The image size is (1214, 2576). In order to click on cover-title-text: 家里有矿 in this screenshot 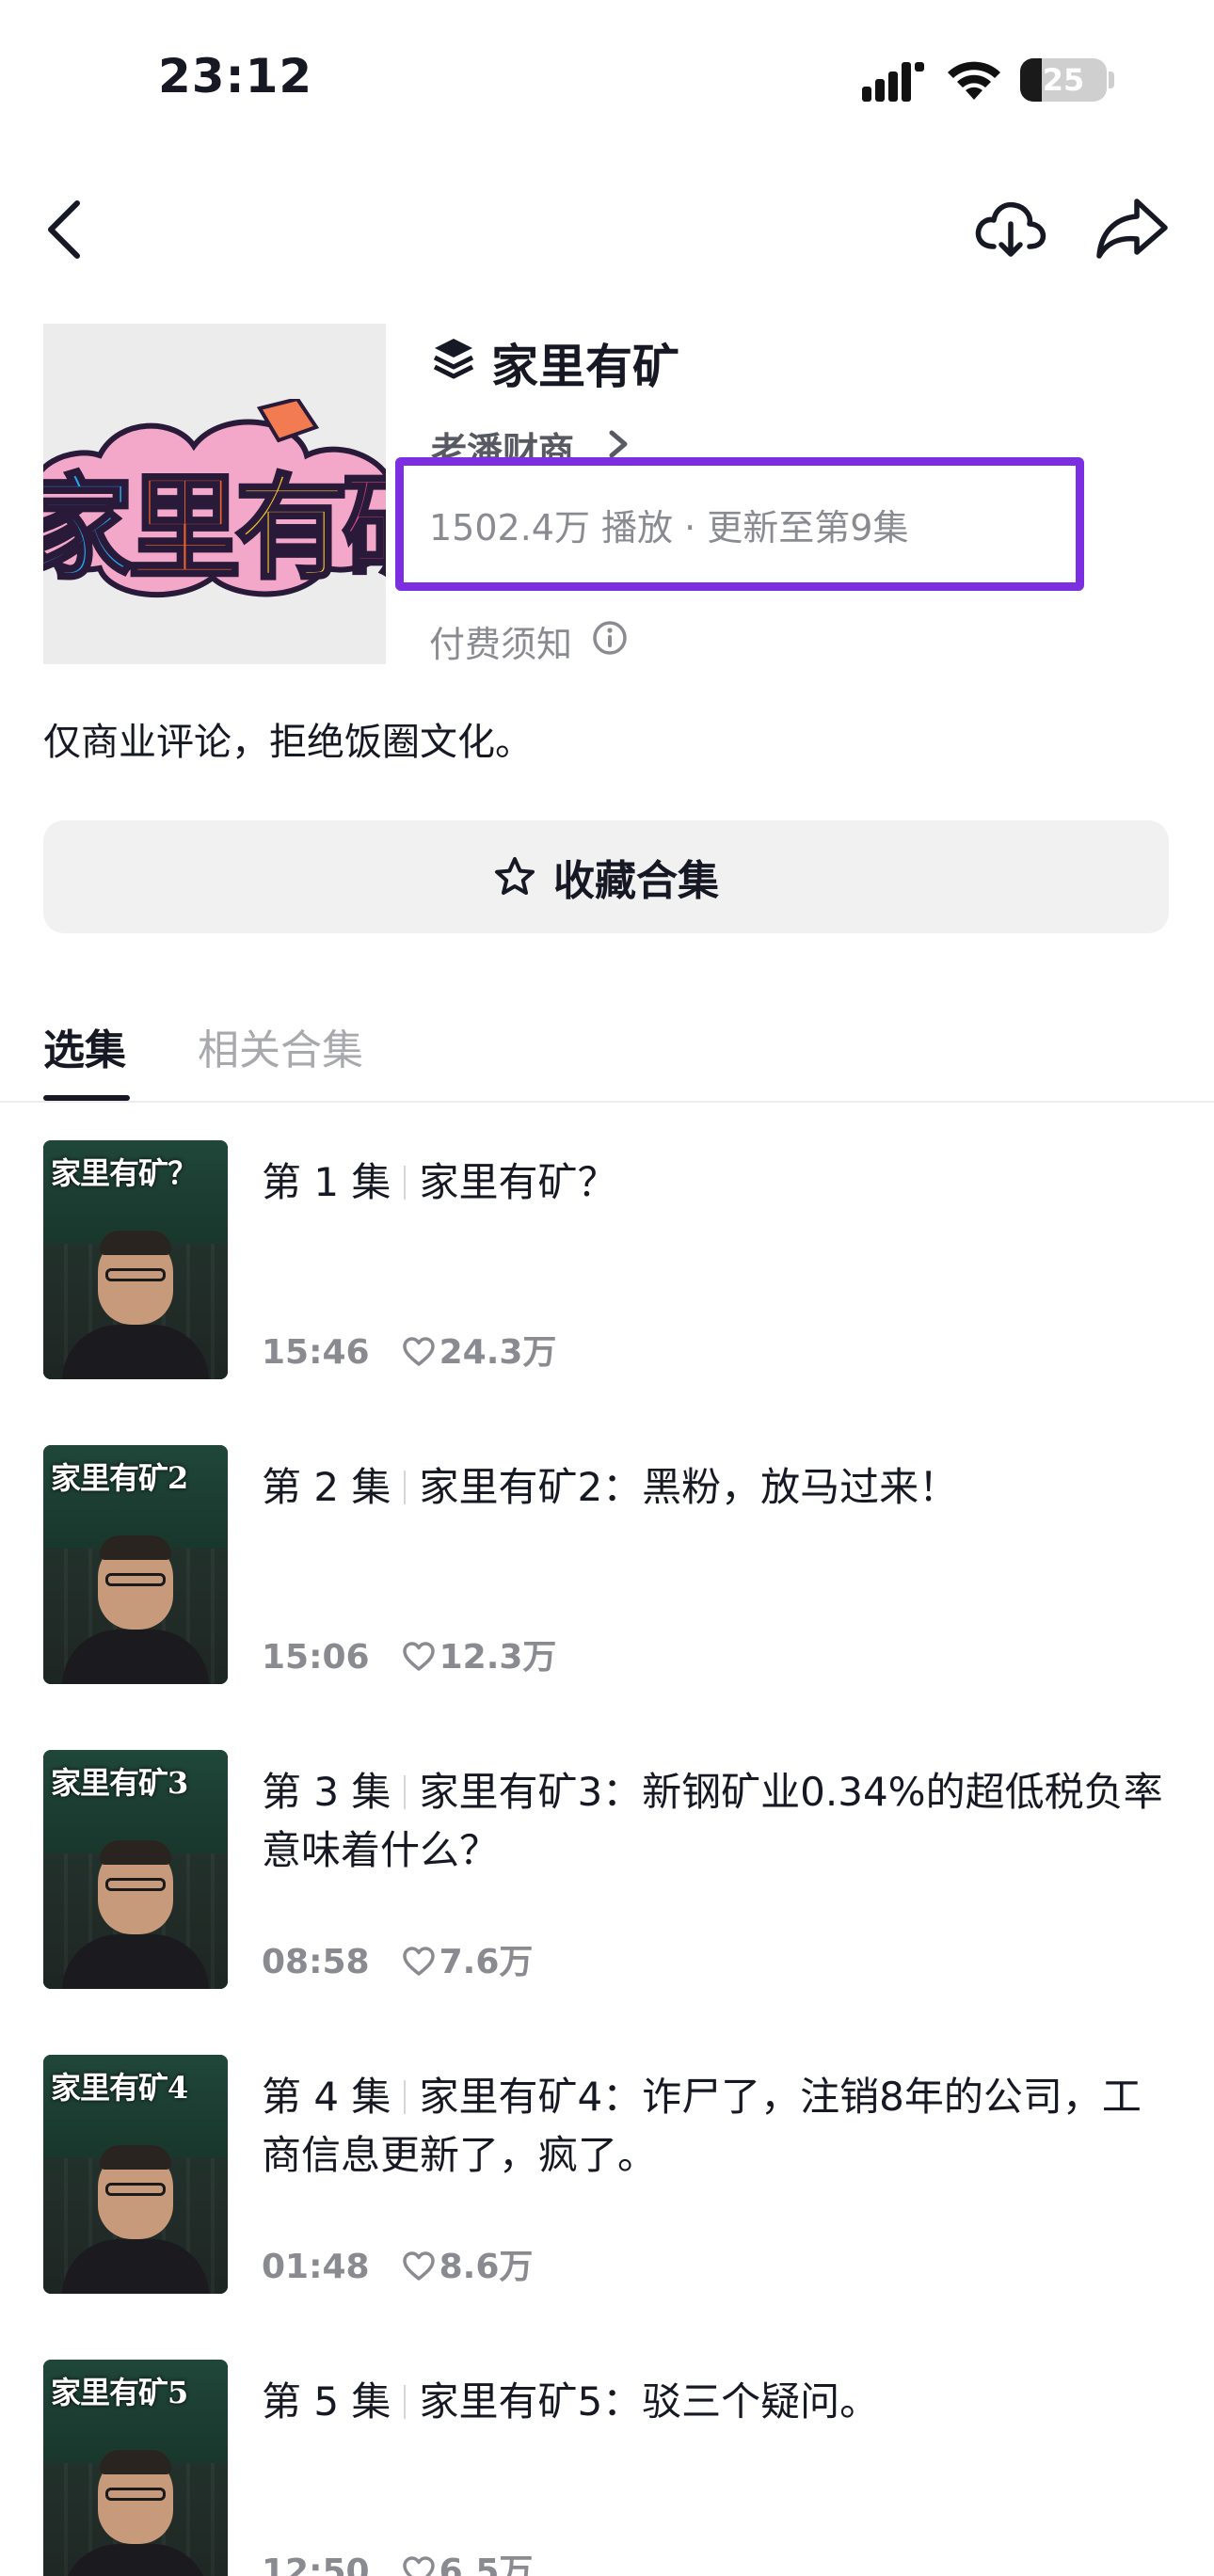, I will do `click(215, 519)`.